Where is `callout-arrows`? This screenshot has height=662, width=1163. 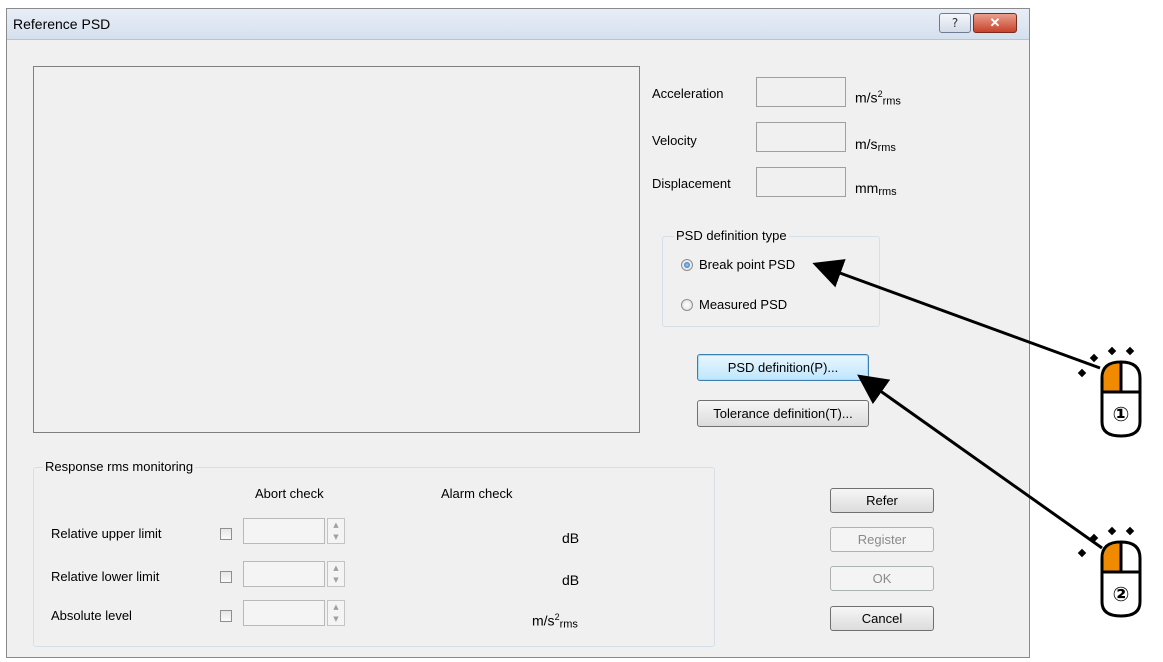 callout-arrows is located at coordinates (957, 404).